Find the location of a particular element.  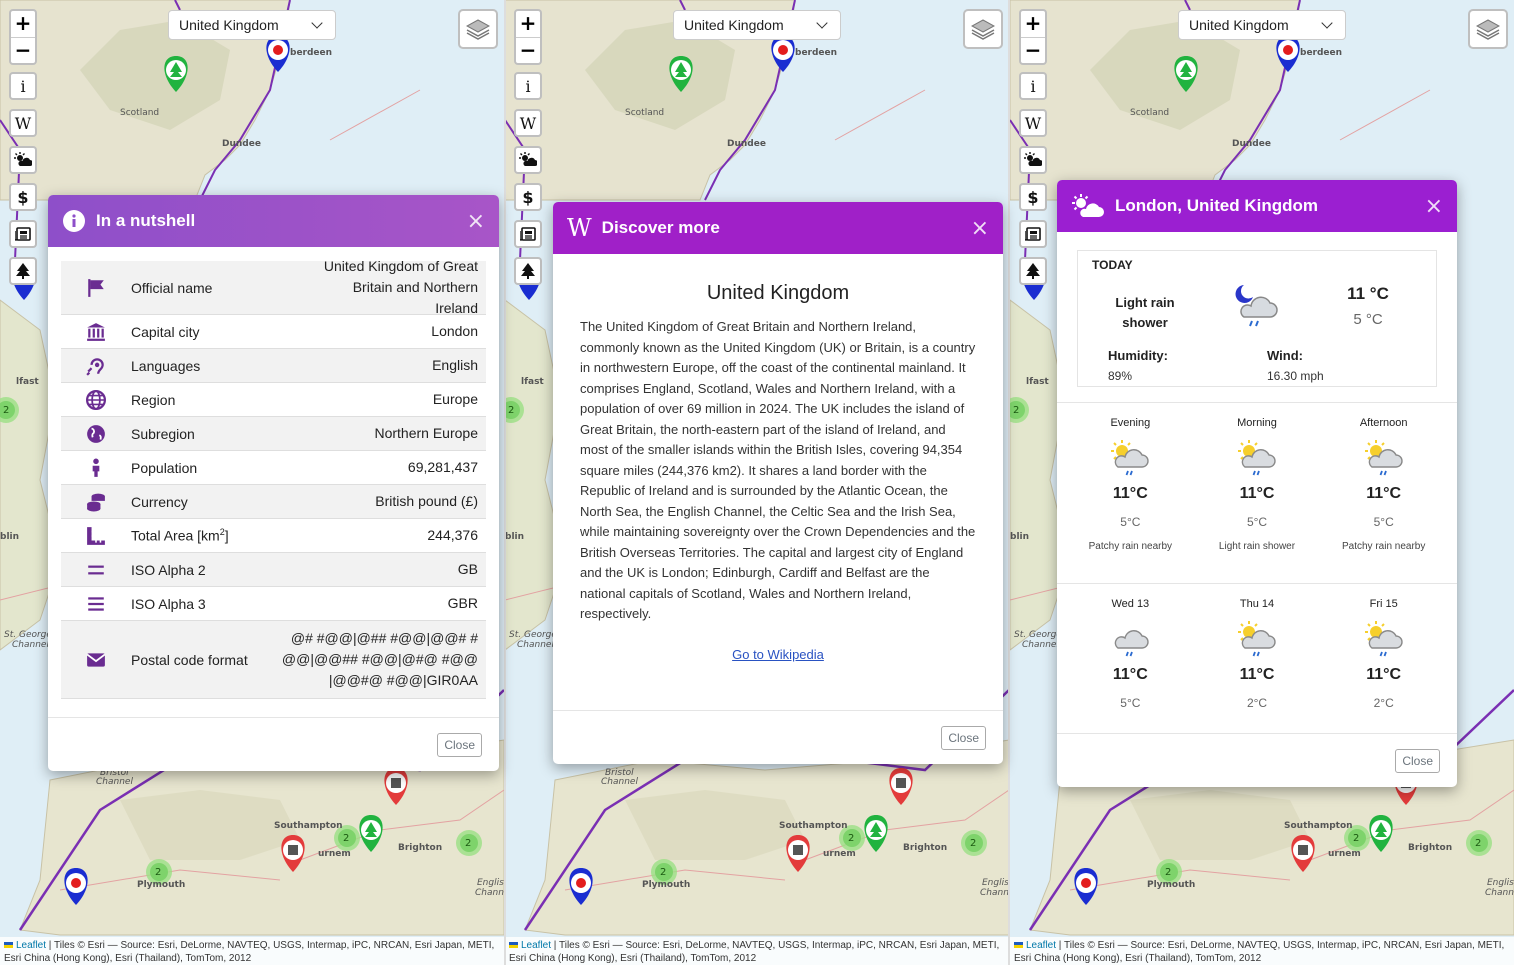

forecast-day-icon is located at coordinates (1384, 640).